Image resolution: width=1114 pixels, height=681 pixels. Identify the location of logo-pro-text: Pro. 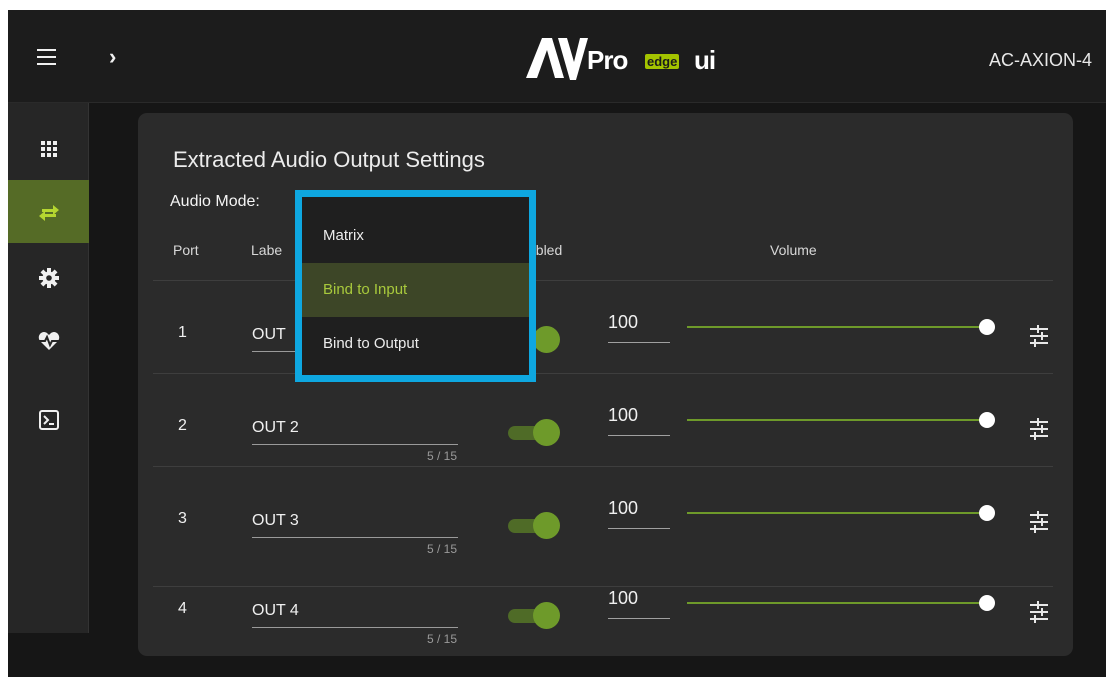
(607, 60).